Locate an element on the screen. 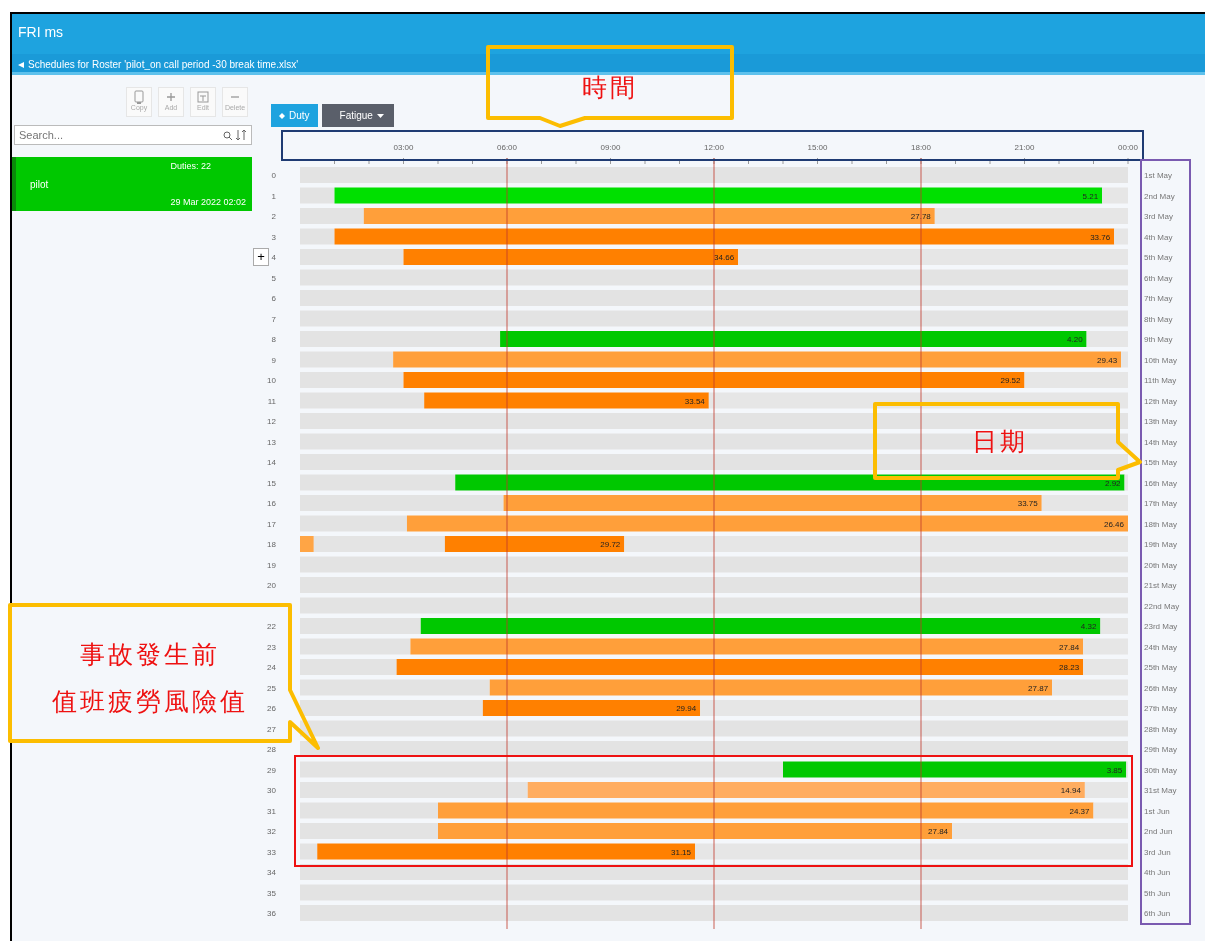  row-number: 6 is located at coordinates (273, 298).